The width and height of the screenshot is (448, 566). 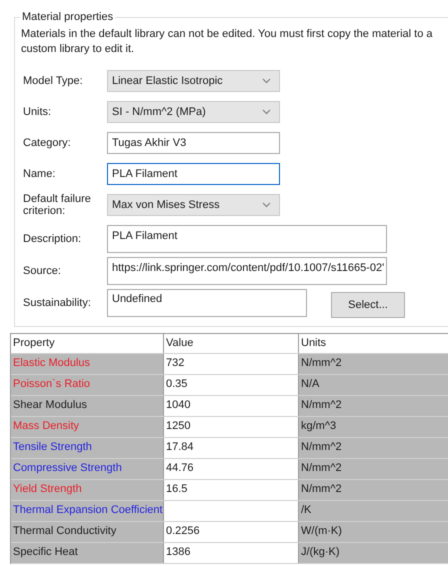 I want to click on group-title: Material properties, so click(x=68, y=17).